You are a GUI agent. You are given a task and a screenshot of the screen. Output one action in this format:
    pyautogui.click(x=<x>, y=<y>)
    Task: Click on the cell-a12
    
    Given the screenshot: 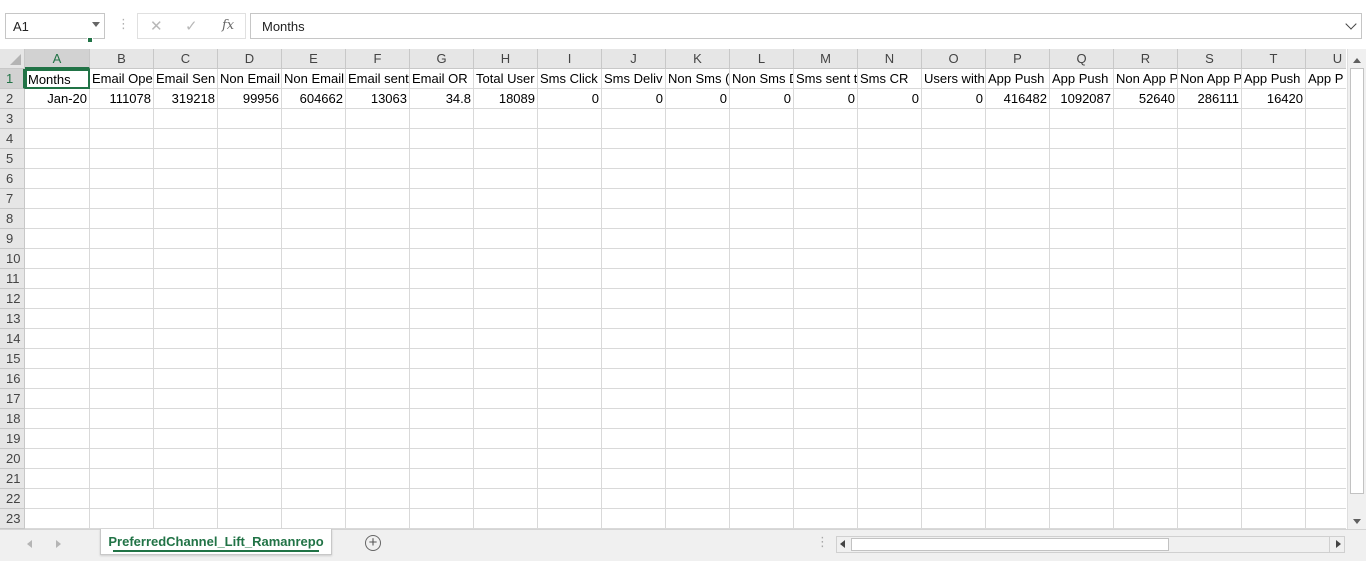 What is the action you would take?
    pyautogui.click(x=57, y=299)
    